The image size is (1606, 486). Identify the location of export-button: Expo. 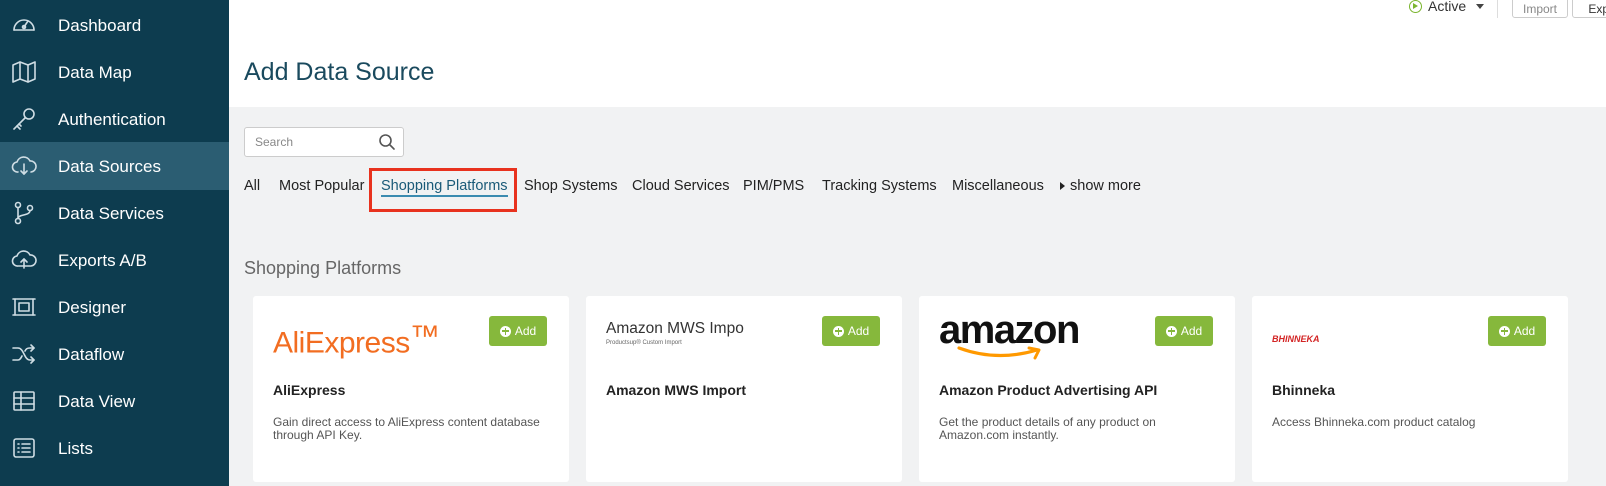
(1589, 9).